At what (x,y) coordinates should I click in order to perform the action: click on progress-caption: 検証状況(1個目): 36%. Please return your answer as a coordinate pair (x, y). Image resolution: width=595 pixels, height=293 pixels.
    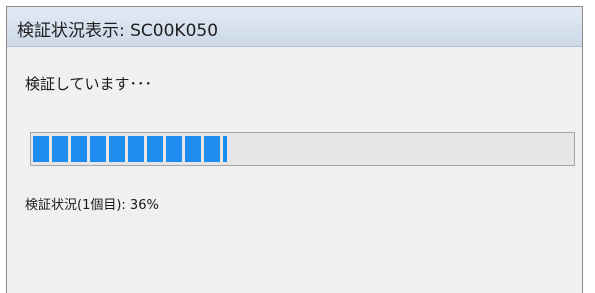
    Looking at the image, I should click on (92, 205).